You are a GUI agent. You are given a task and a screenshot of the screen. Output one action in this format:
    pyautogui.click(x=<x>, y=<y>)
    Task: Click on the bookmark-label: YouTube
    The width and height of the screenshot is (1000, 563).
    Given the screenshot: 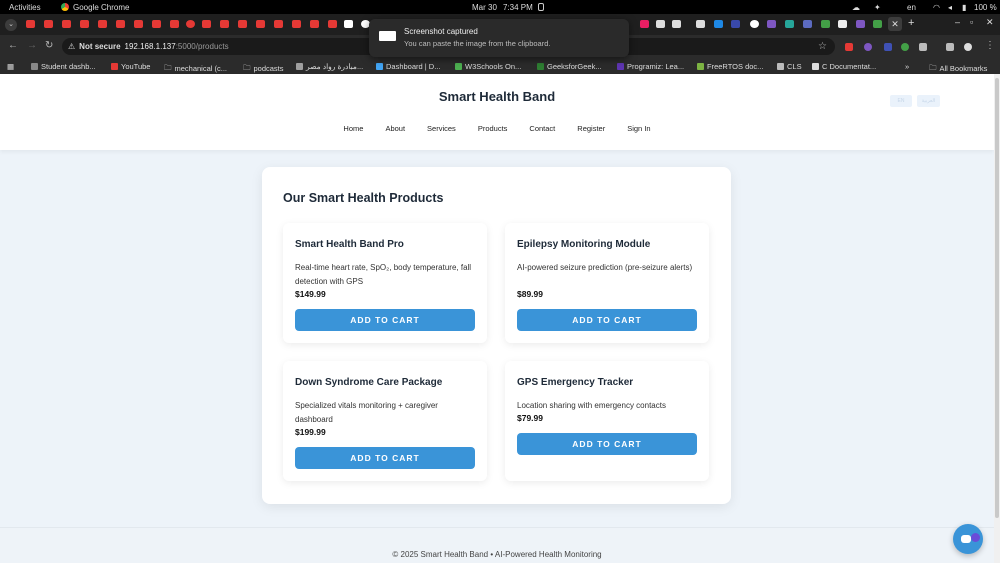 What is the action you would take?
    pyautogui.click(x=136, y=66)
    